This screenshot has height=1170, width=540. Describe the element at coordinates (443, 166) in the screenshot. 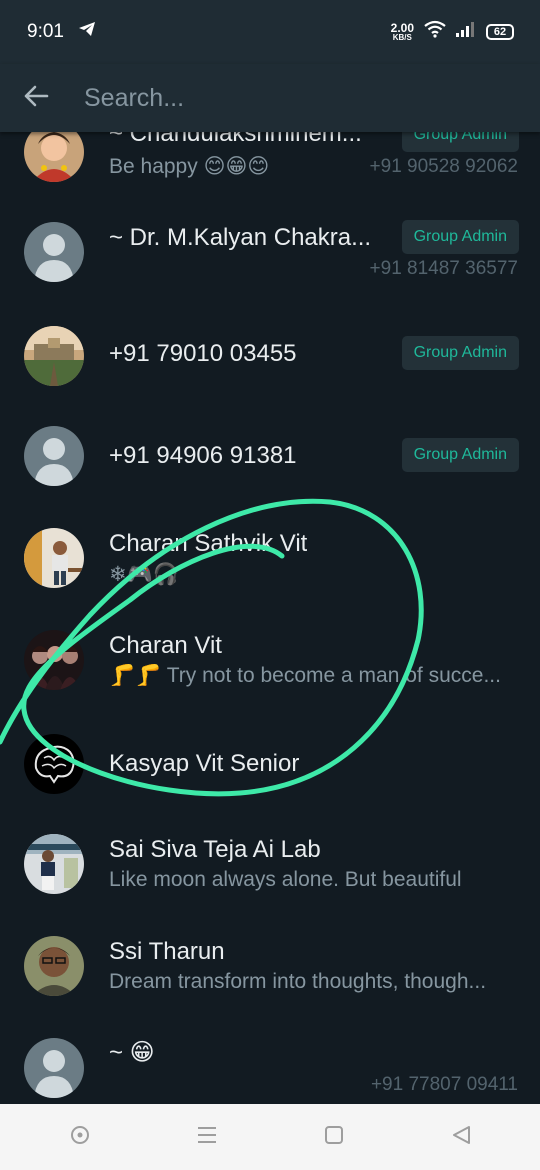

I see `contact-phone: +91 90528 92062` at that location.